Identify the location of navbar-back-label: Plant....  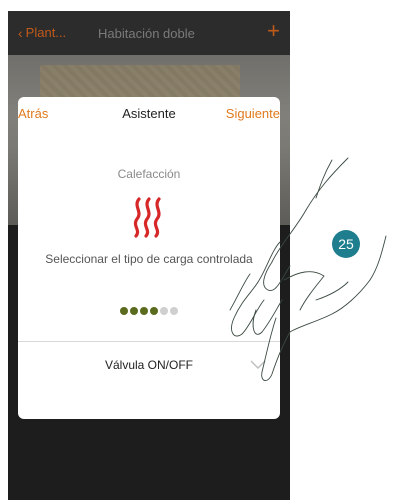
(46, 32).